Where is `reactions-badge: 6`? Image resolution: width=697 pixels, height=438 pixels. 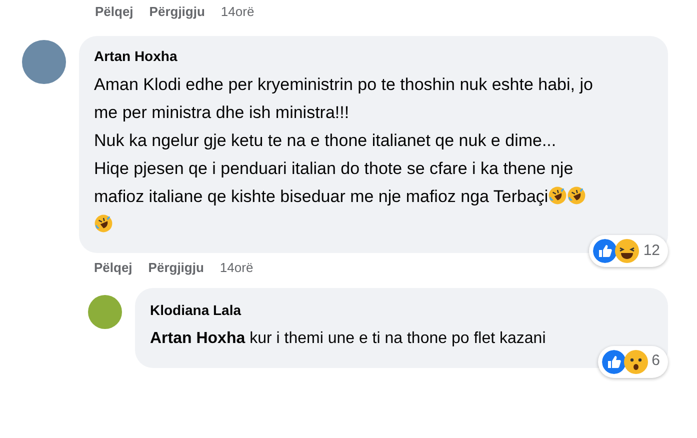 reactions-badge: 6 is located at coordinates (633, 362).